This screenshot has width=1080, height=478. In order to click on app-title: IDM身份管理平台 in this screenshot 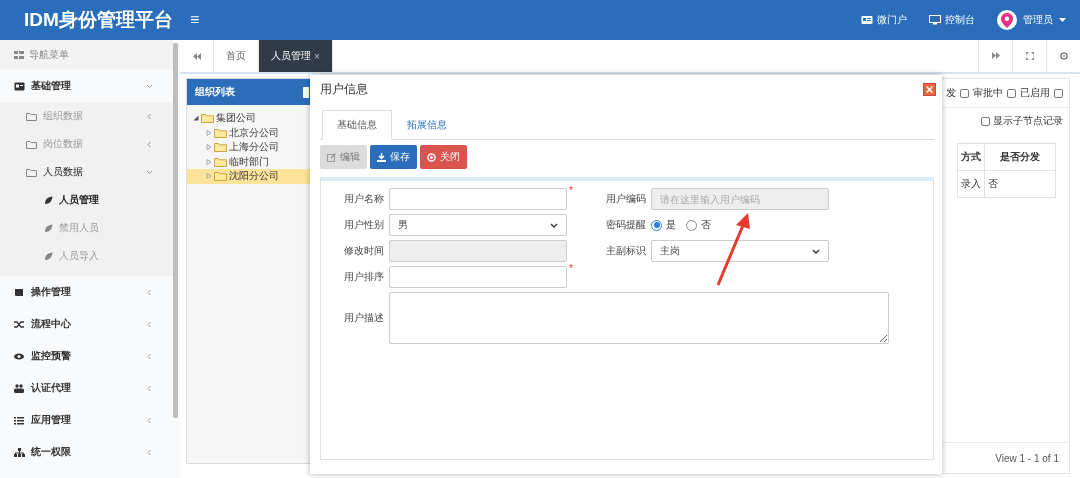, I will do `click(98, 20)`.